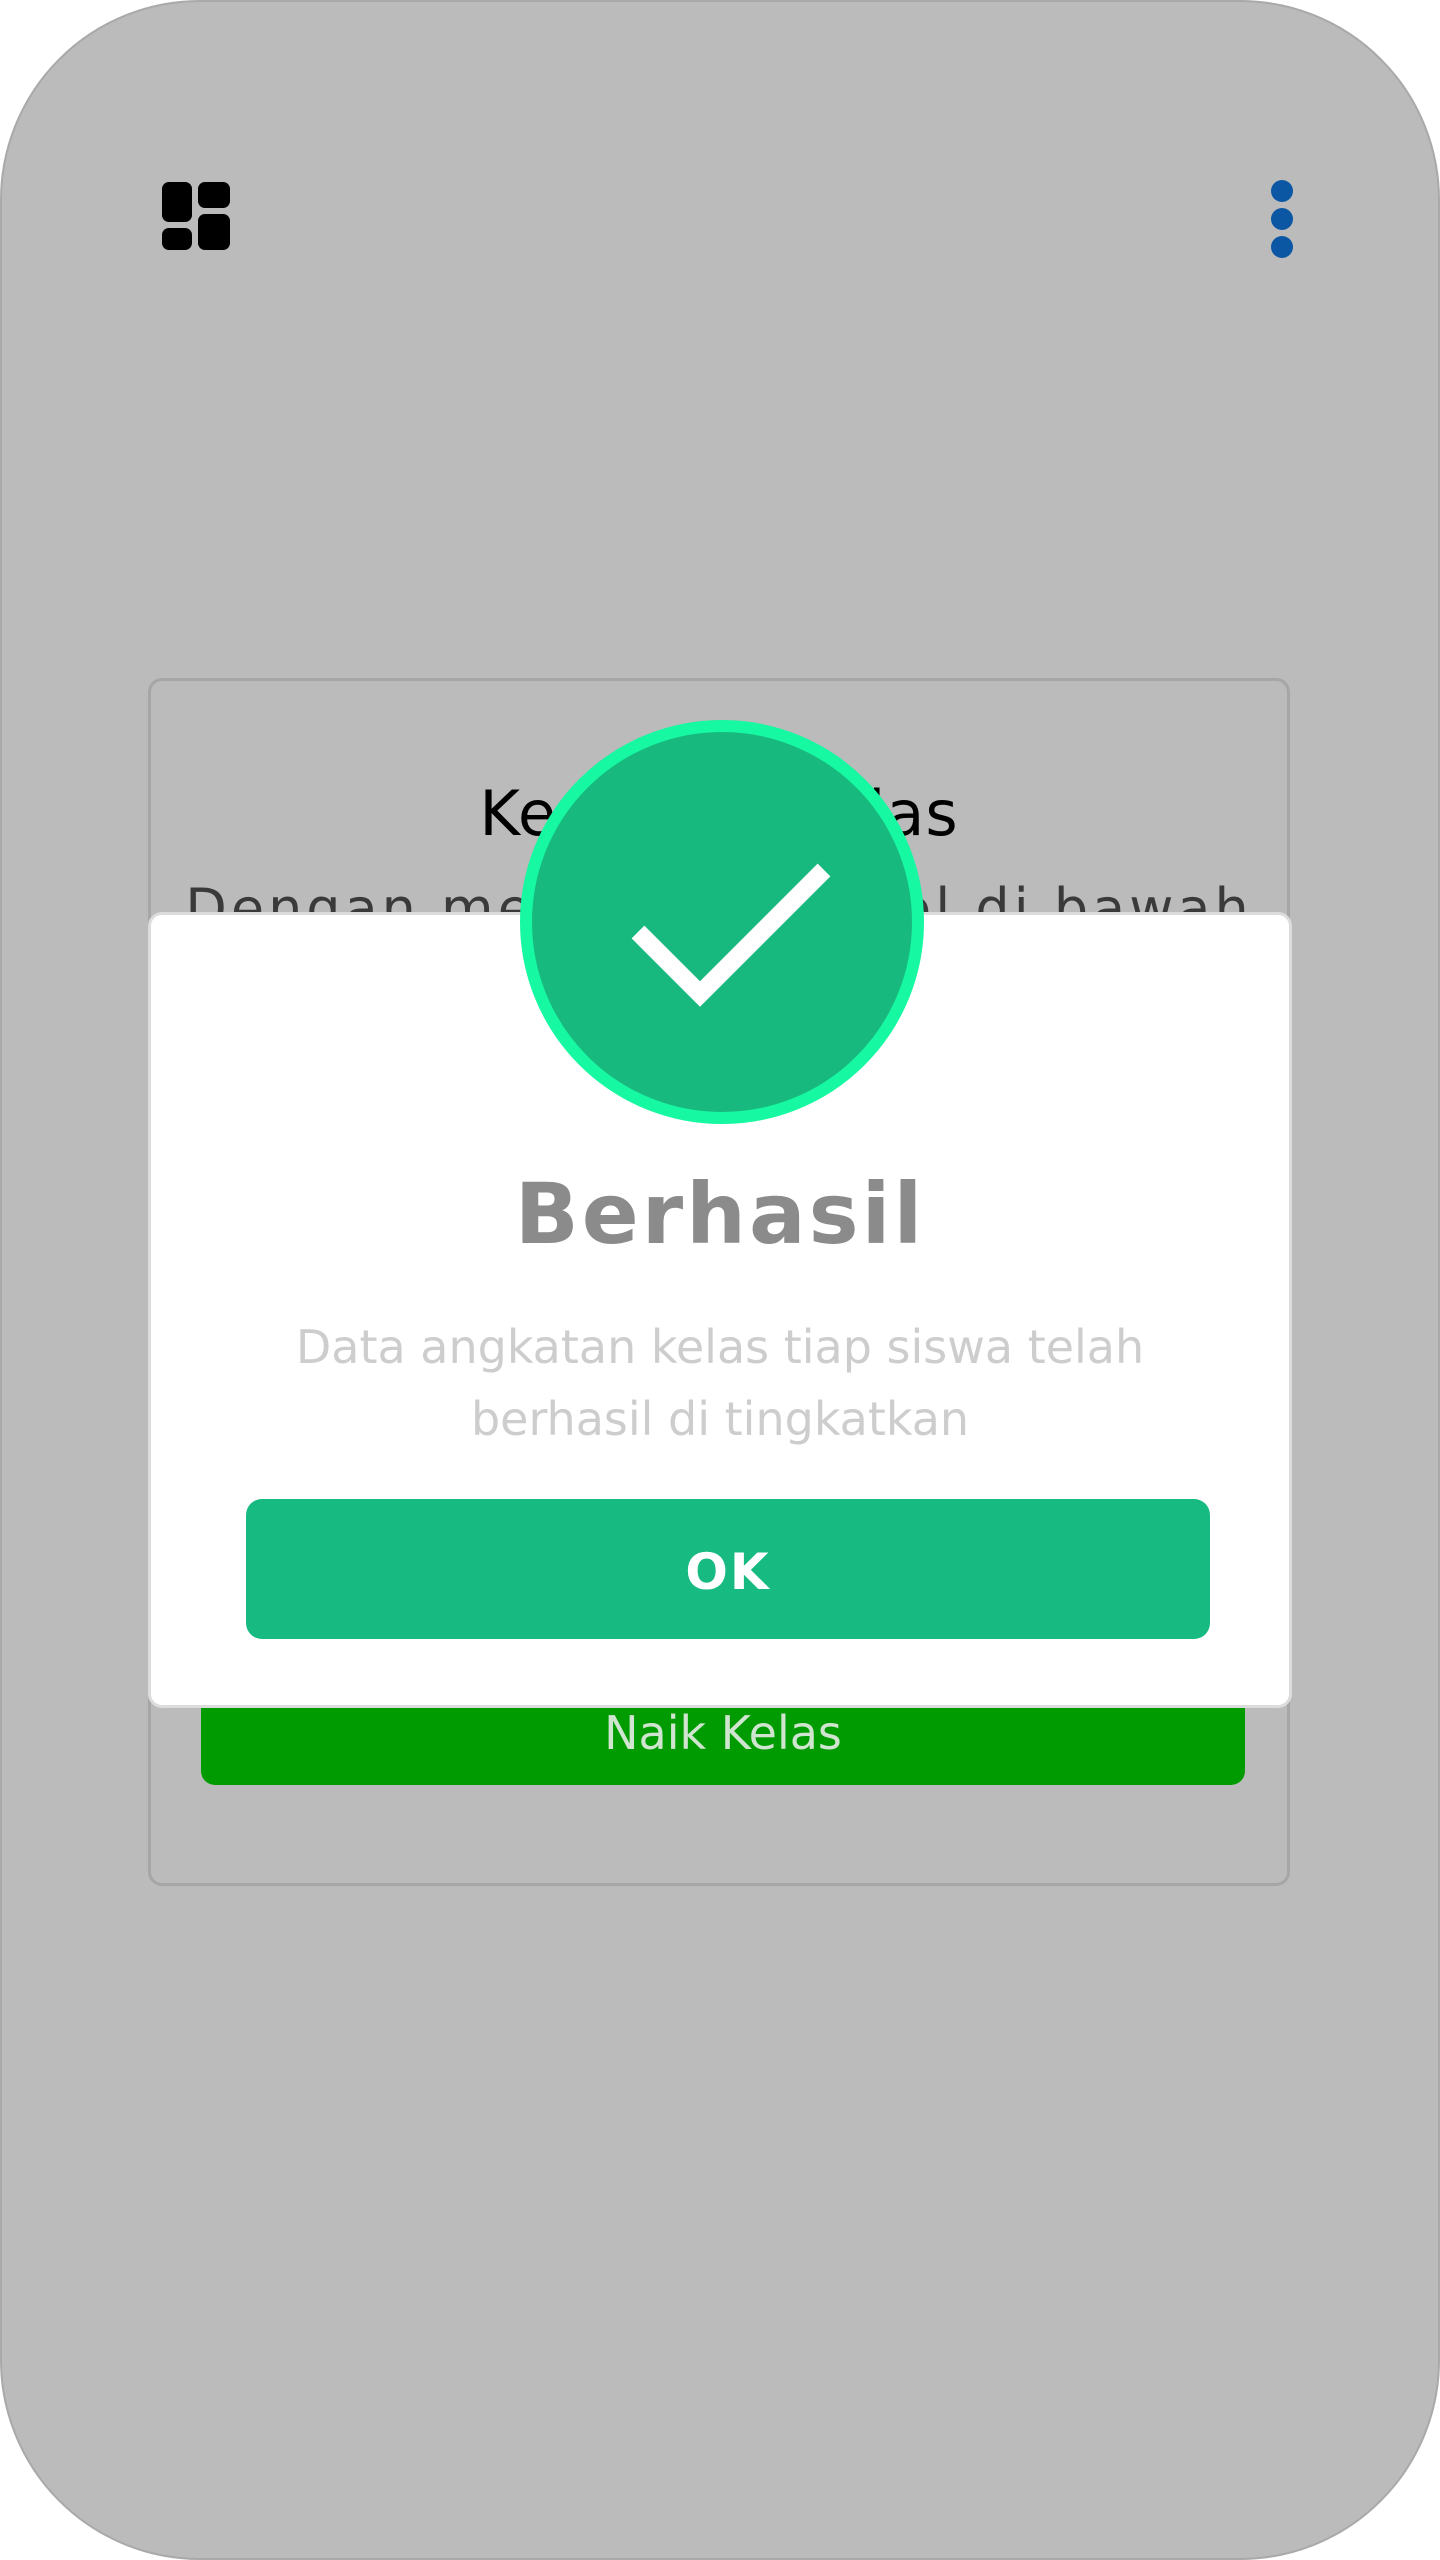  What do you see at coordinates (728, 1569) in the screenshot?
I see `ok-button: OK` at bounding box center [728, 1569].